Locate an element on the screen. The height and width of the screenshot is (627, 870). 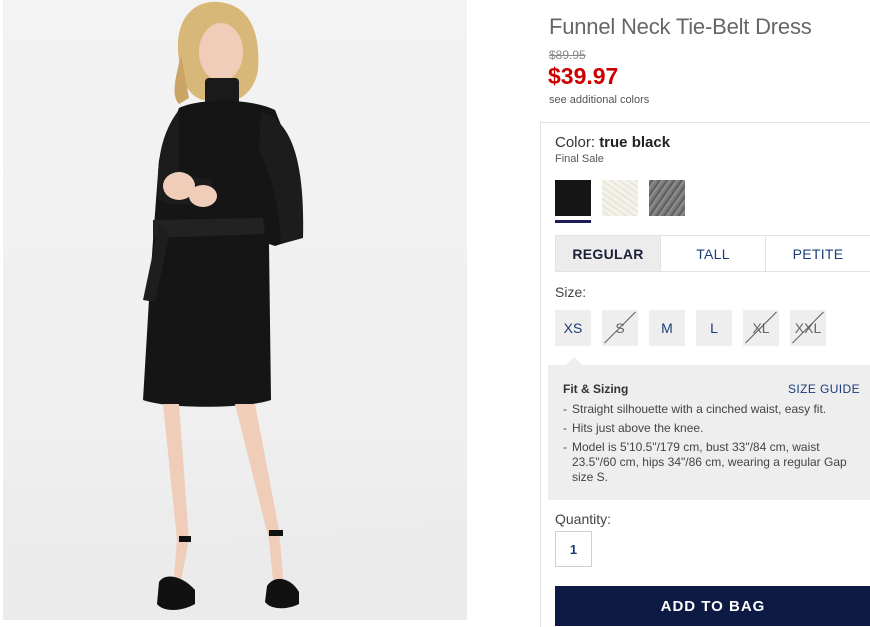
size-button-m: M is located at coordinates (667, 328).